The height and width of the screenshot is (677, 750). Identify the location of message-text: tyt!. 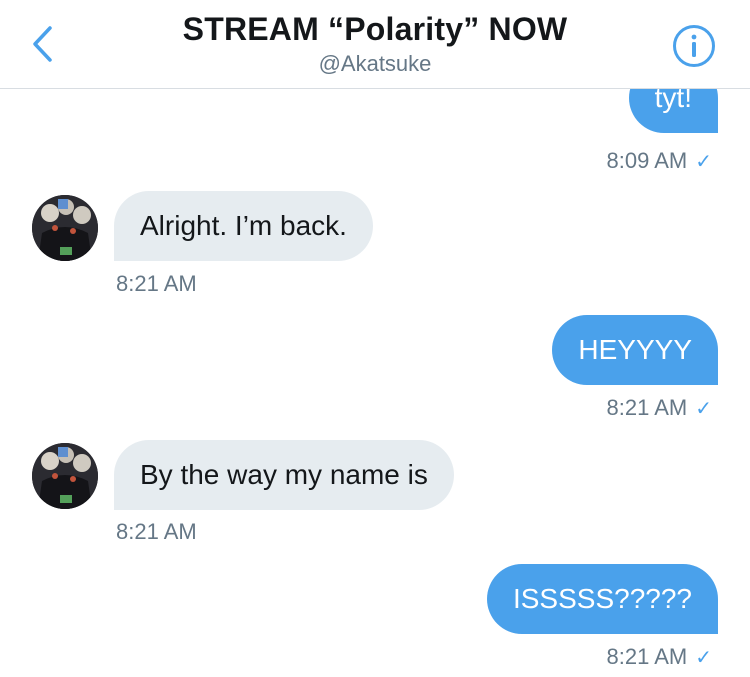
(673, 101).